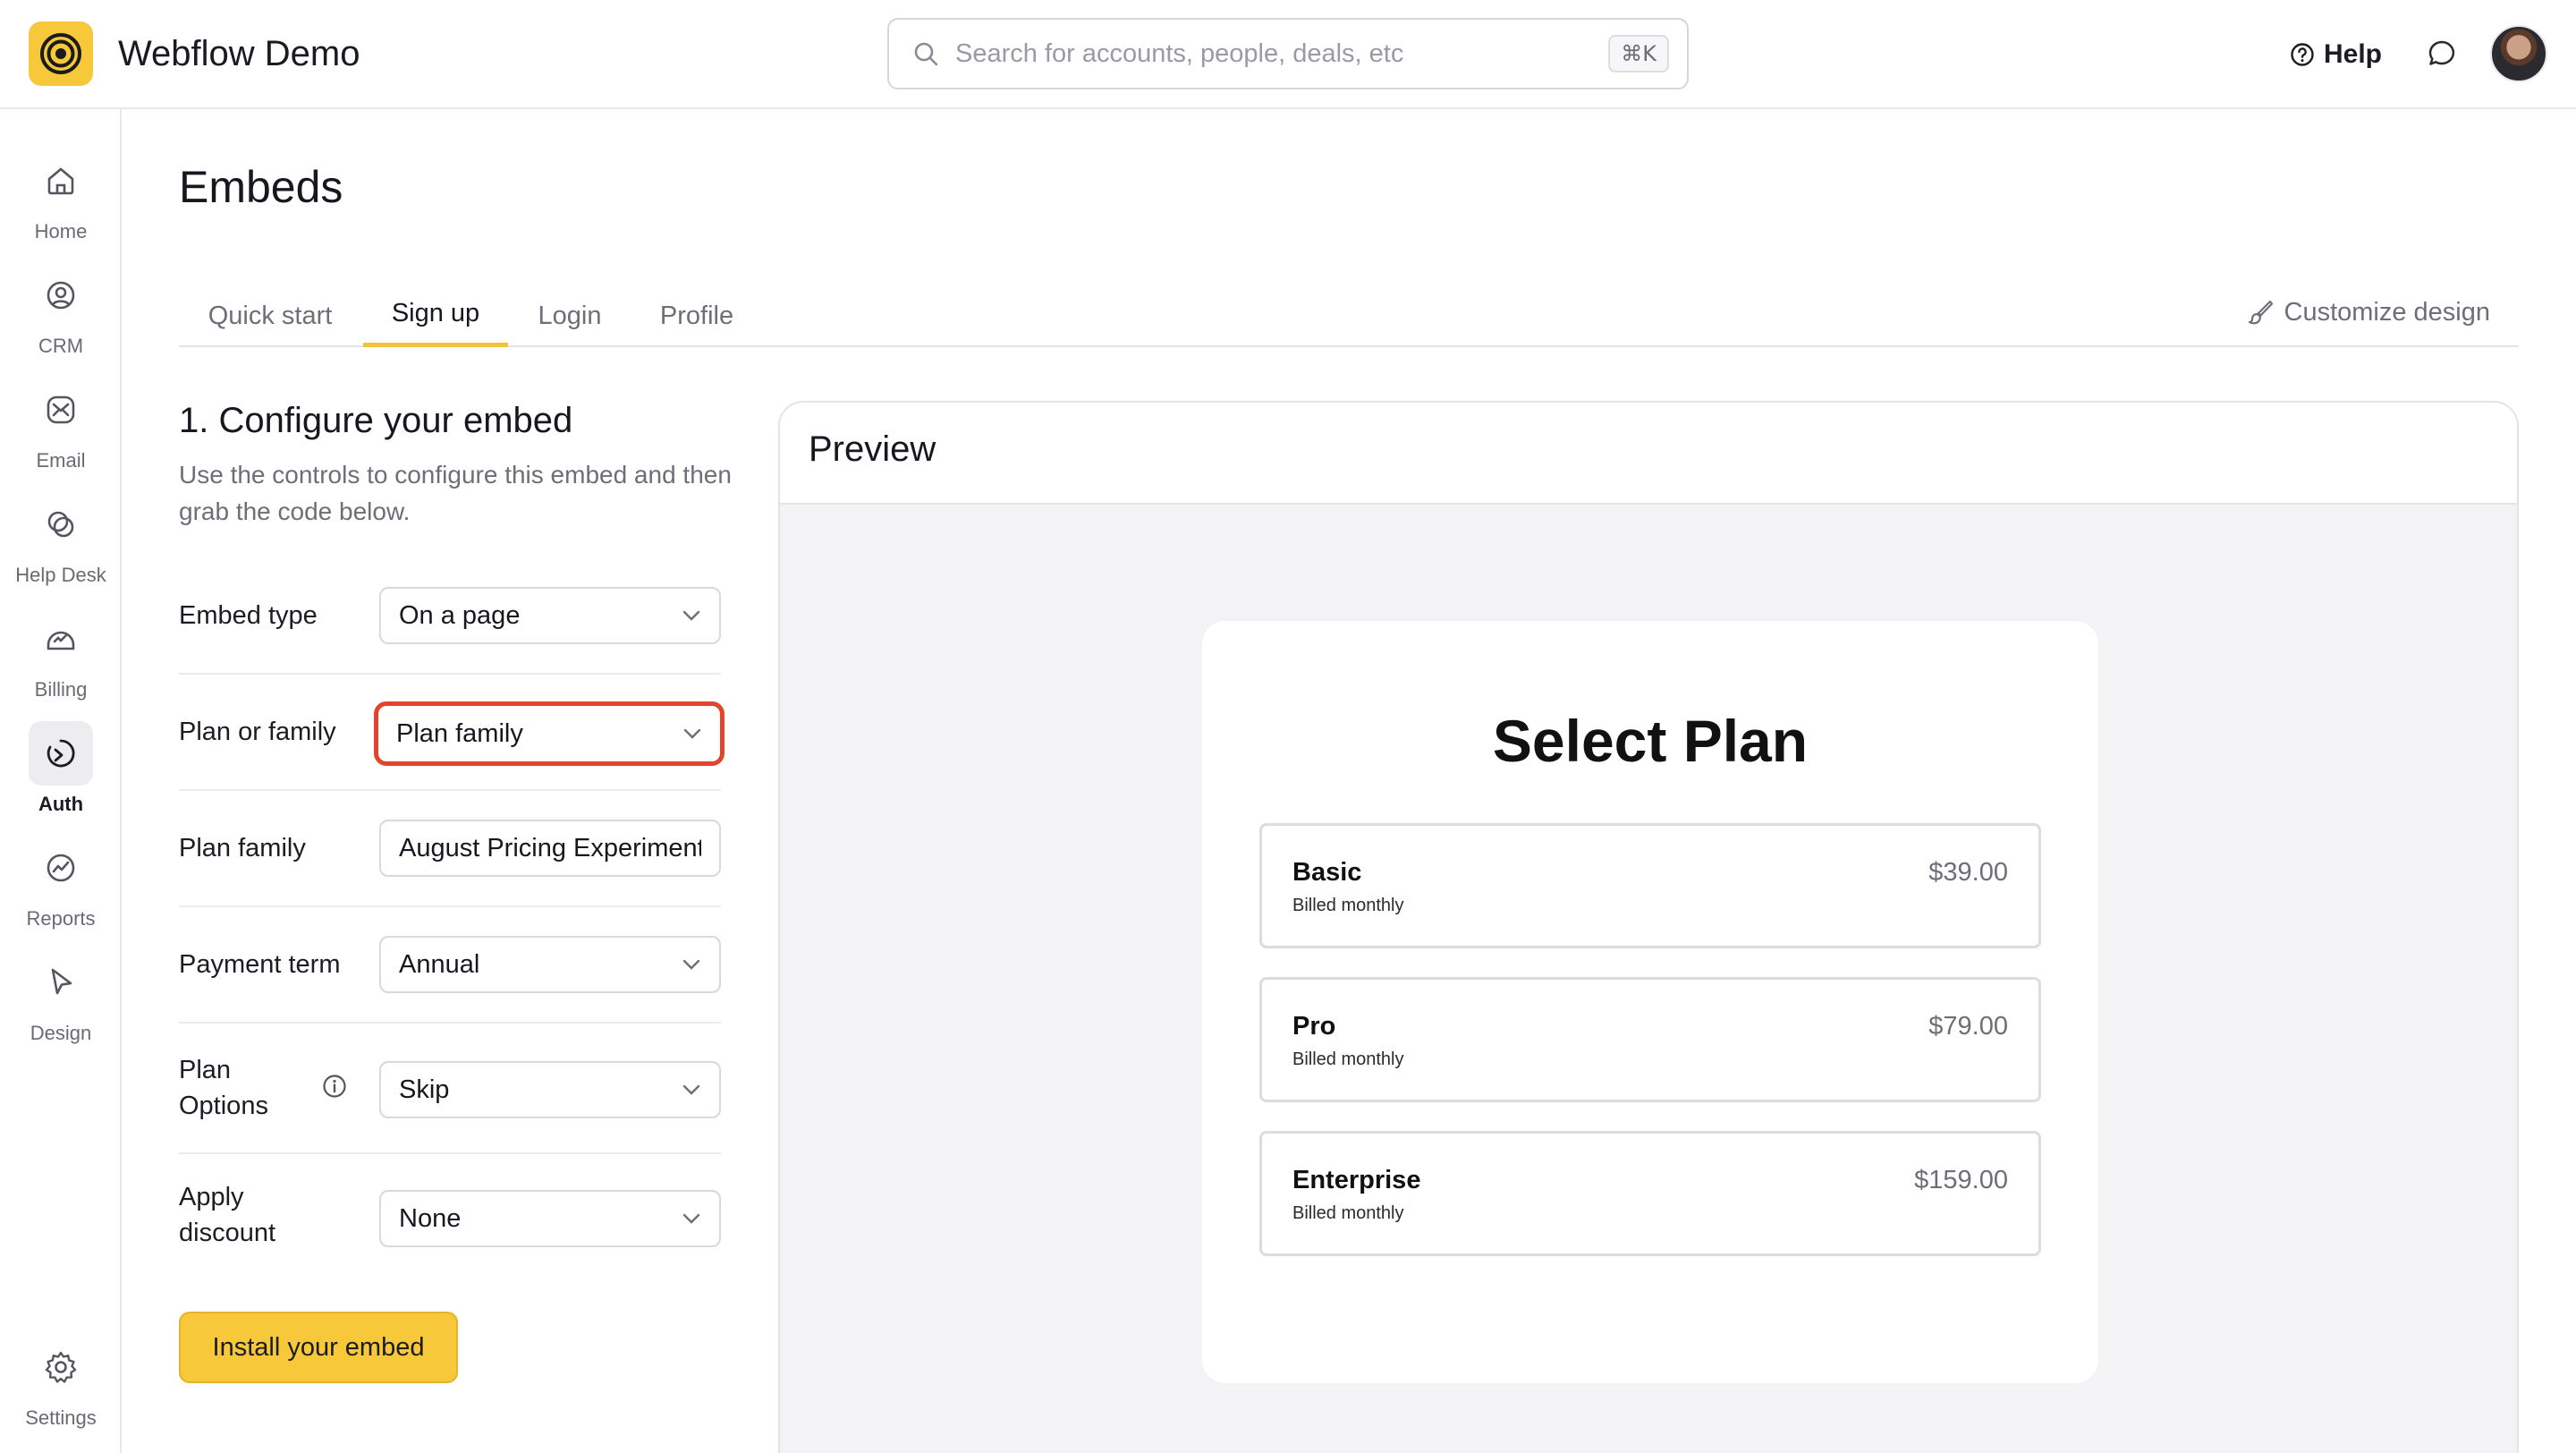 The width and height of the screenshot is (2576, 1453). Describe the element at coordinates (61, 1384) in the screenshot. I see `sidebar-item-settings: Settings` at that location.